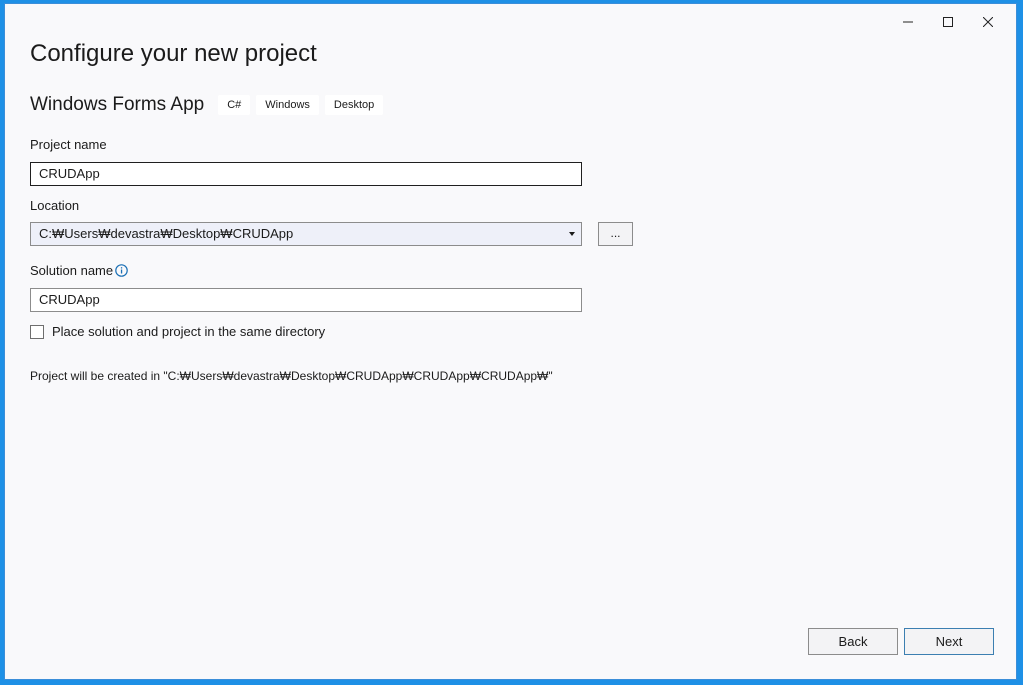 Image resolution: width=1023 pixels, height=685 pixels. Describe the element at coordinates (354, 105) in the screenshot. I see `tag-project-type: Desktop` at that location.